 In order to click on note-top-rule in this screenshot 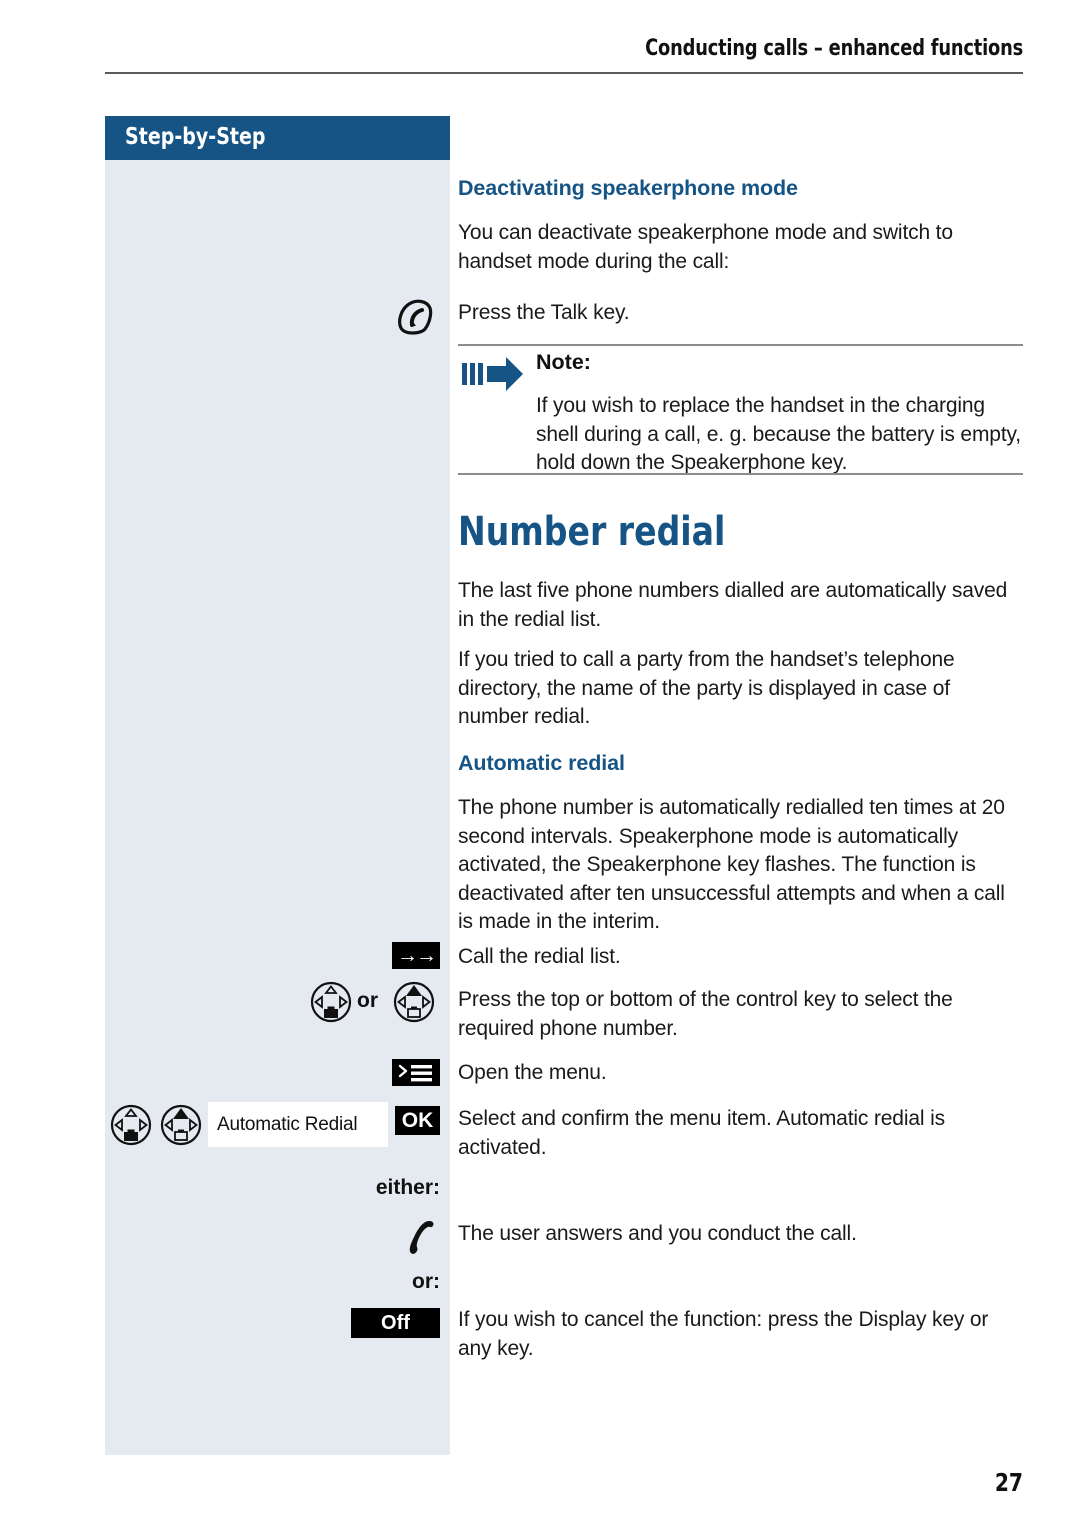, I will do `click(740, 345)`.